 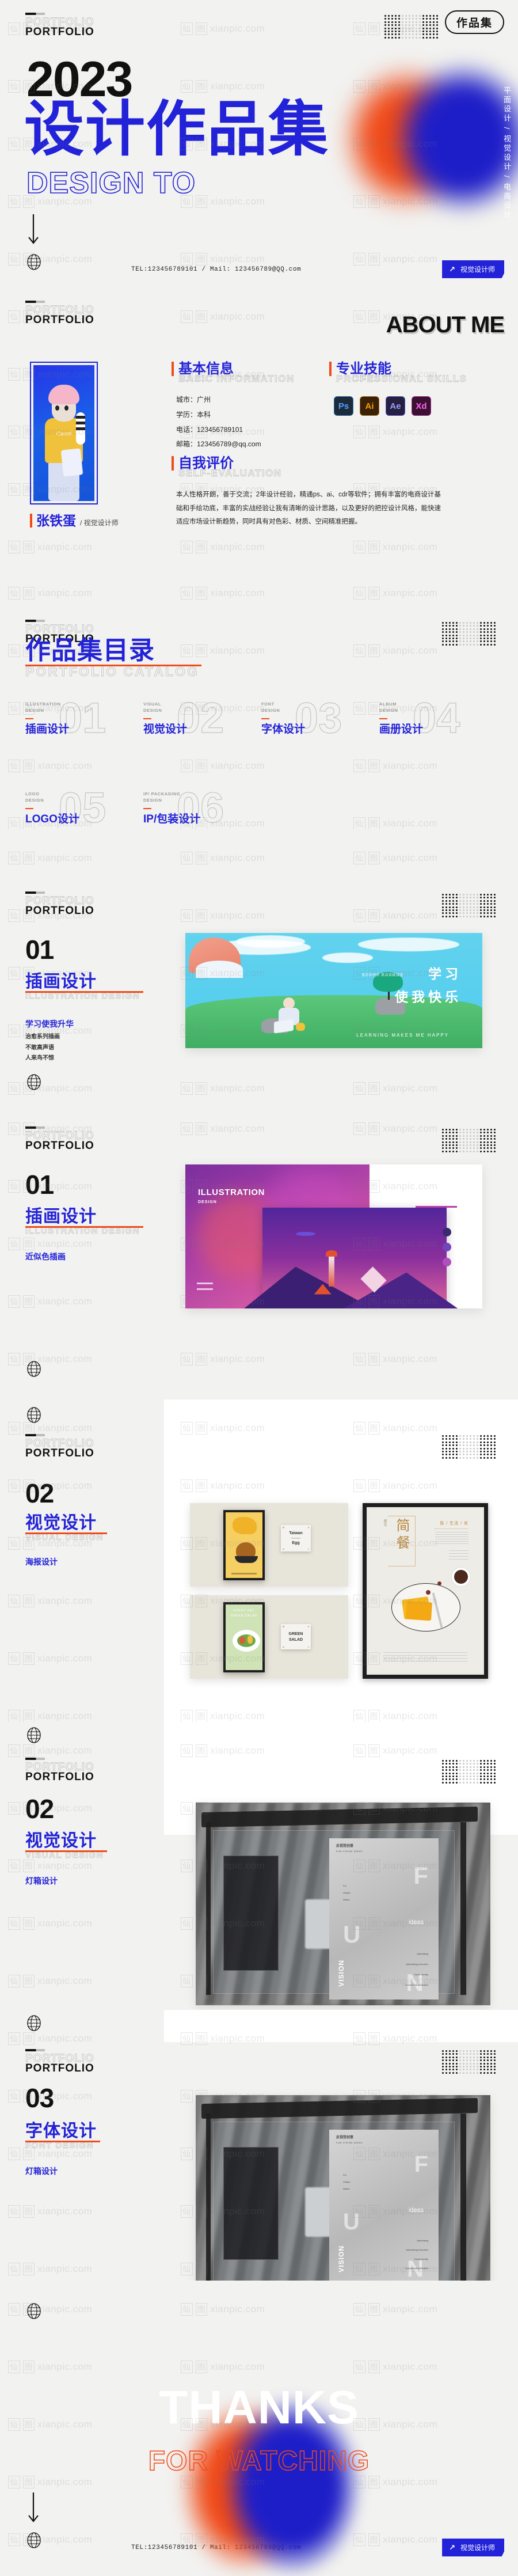 I want to click on arrow-up-right-icon: ↗, so click(x=452, y=2547).